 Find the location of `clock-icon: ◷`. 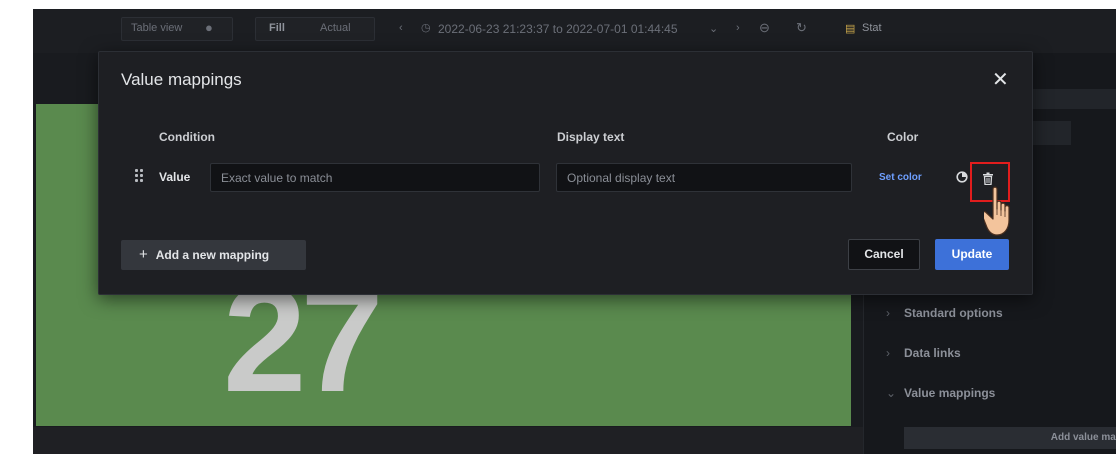

clock-icon: ◷ is located at coordinates (426, 28).